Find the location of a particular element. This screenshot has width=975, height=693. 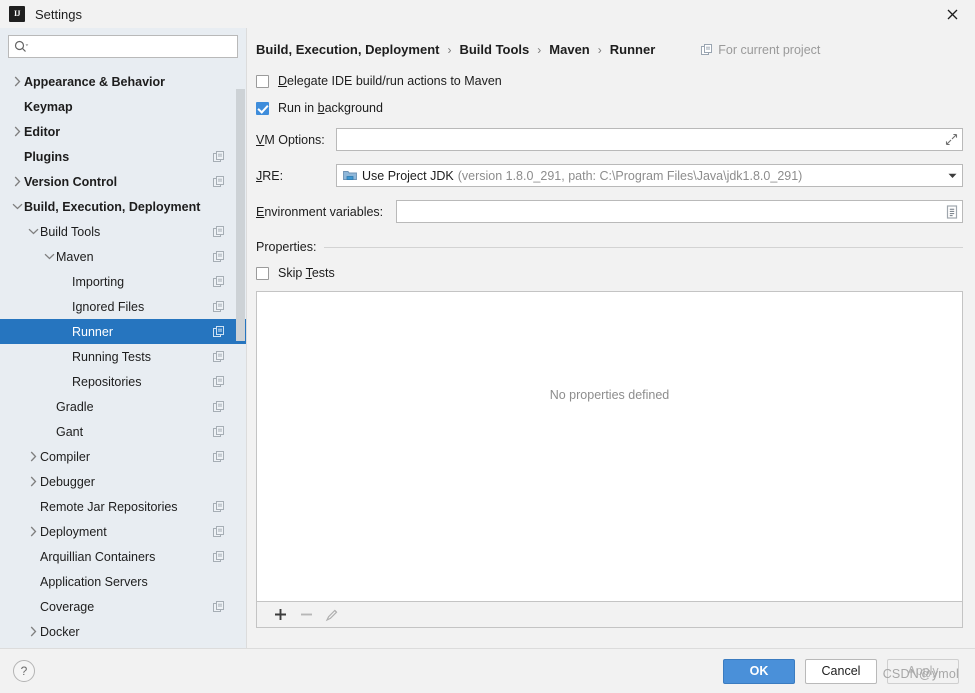

sidebar-item-label: Version Control is located at coordinates (71, 181).